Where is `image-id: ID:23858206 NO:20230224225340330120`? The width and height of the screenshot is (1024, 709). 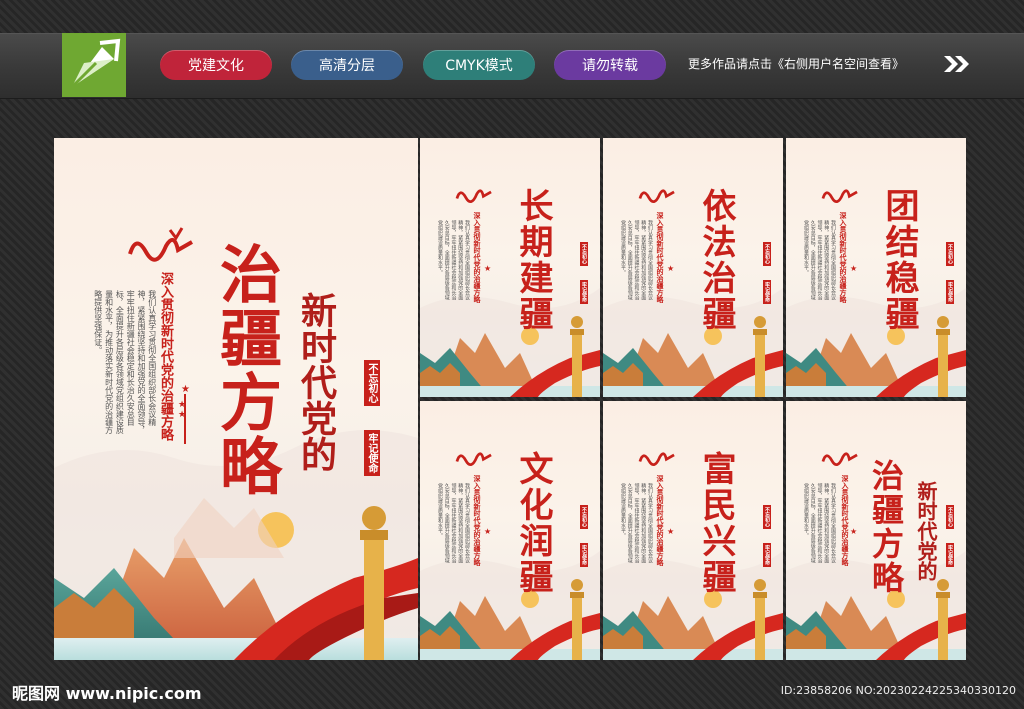 image-id: ID:23858206 NO:20230224225340330120 is located at coordinates (898, 690).